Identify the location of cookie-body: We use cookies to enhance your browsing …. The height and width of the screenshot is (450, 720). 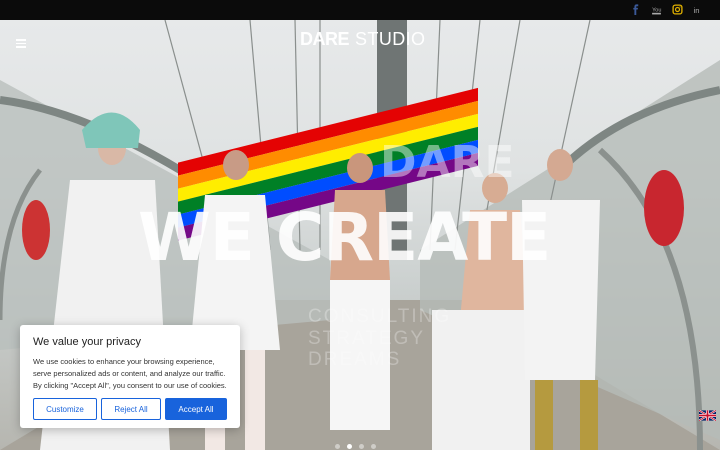
(130, 373).